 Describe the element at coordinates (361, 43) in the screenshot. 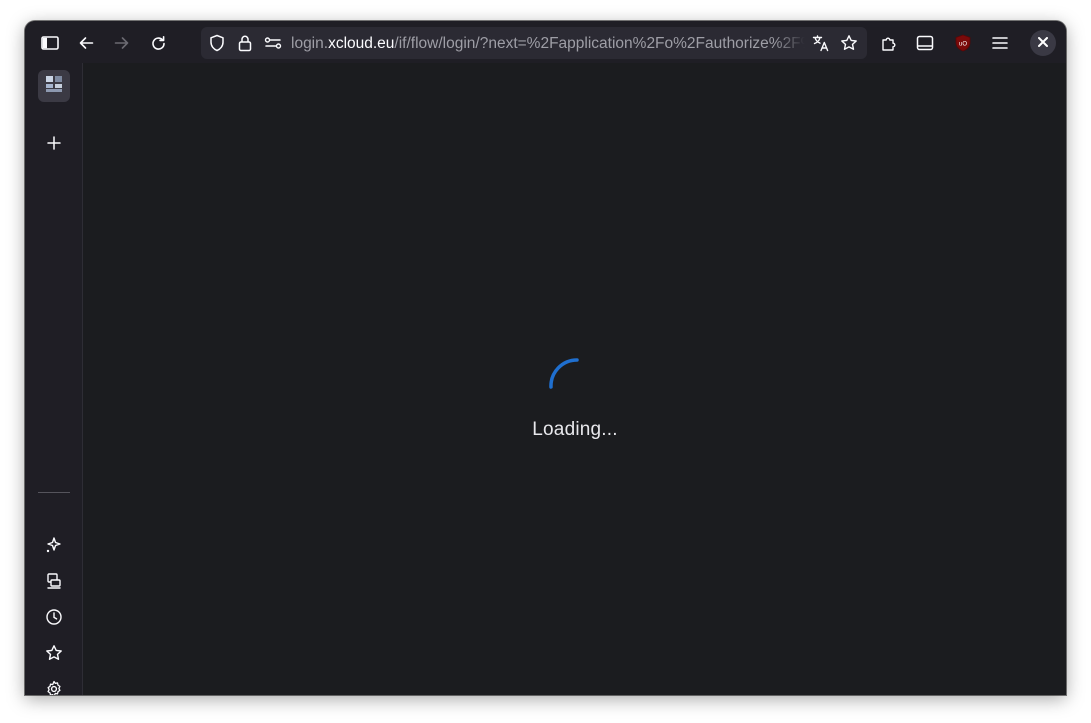

I see `url-domain: xcloud.eu` at that location.